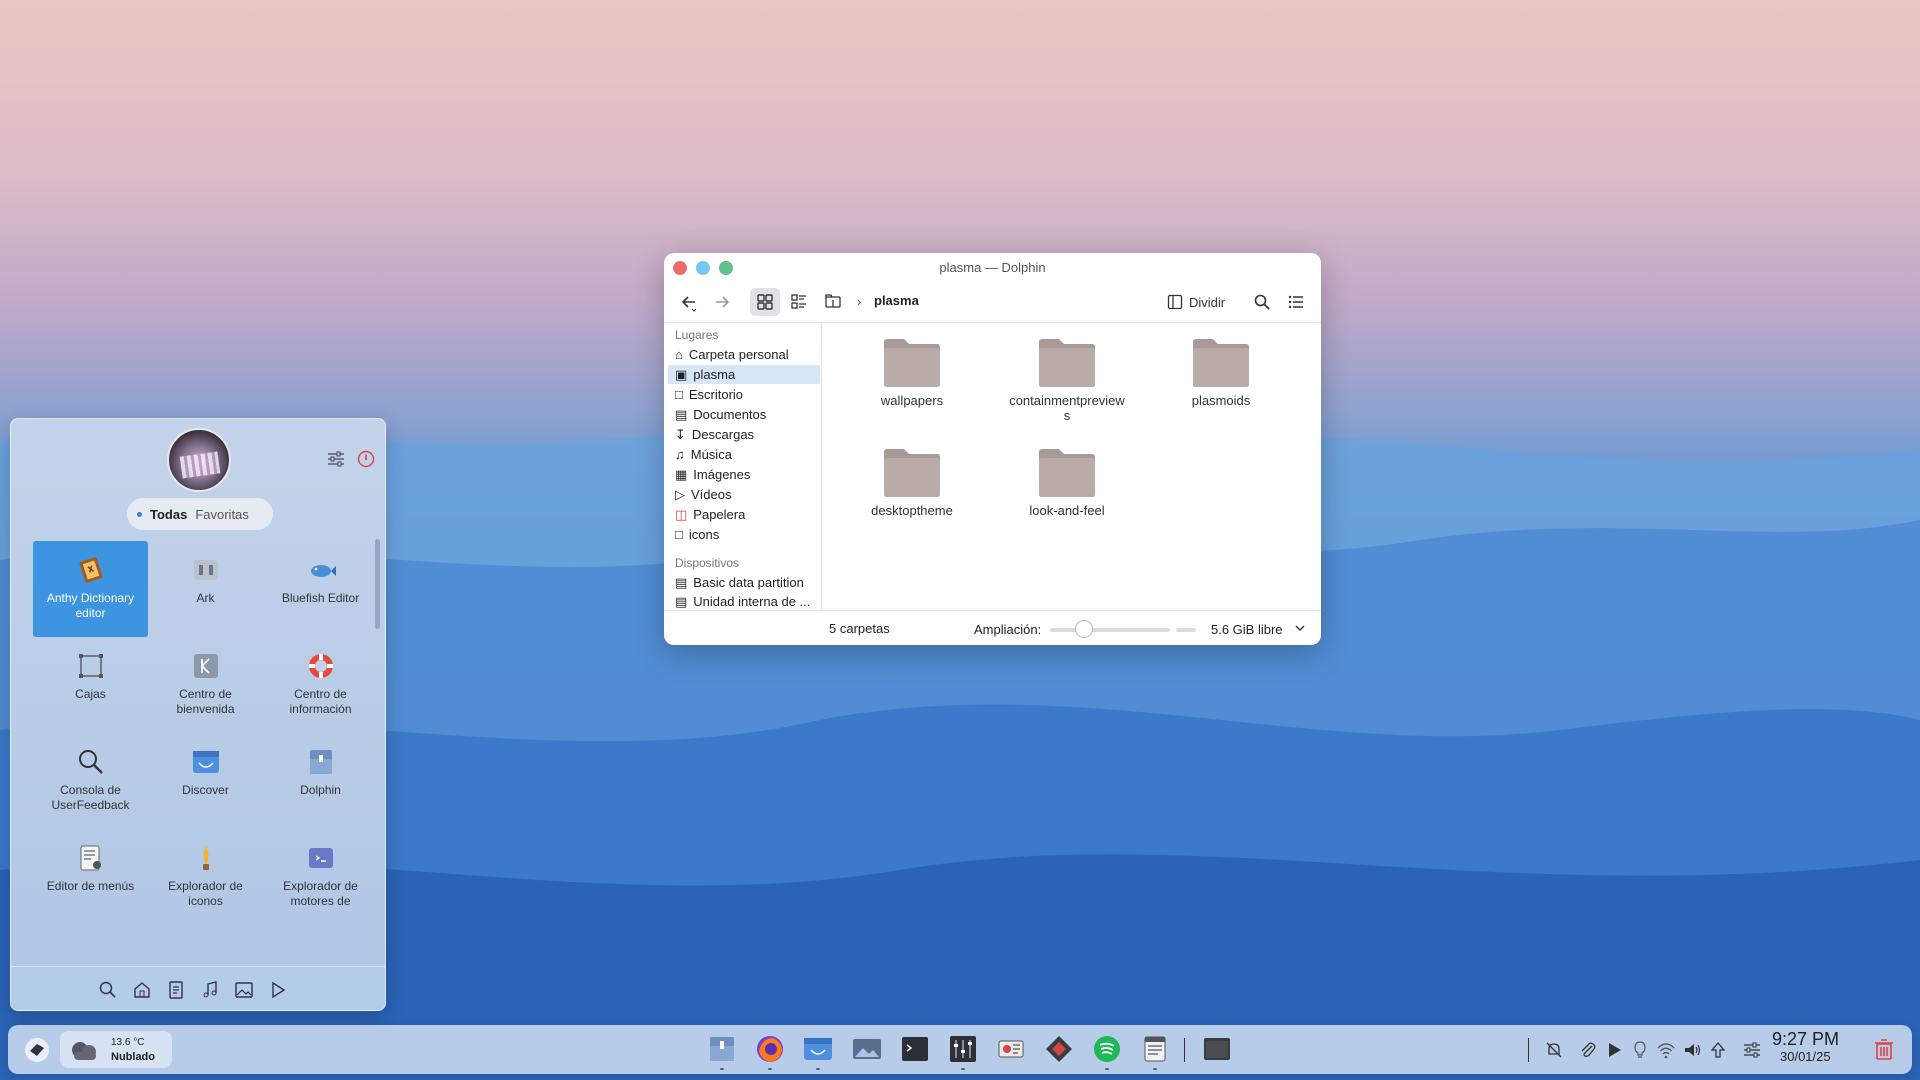 Image resolution: width=1920 pixels, height=1080 pixels. Describe the element at coordinates (205, 666) in the screenshot. I see `welcome-icon` at that location.